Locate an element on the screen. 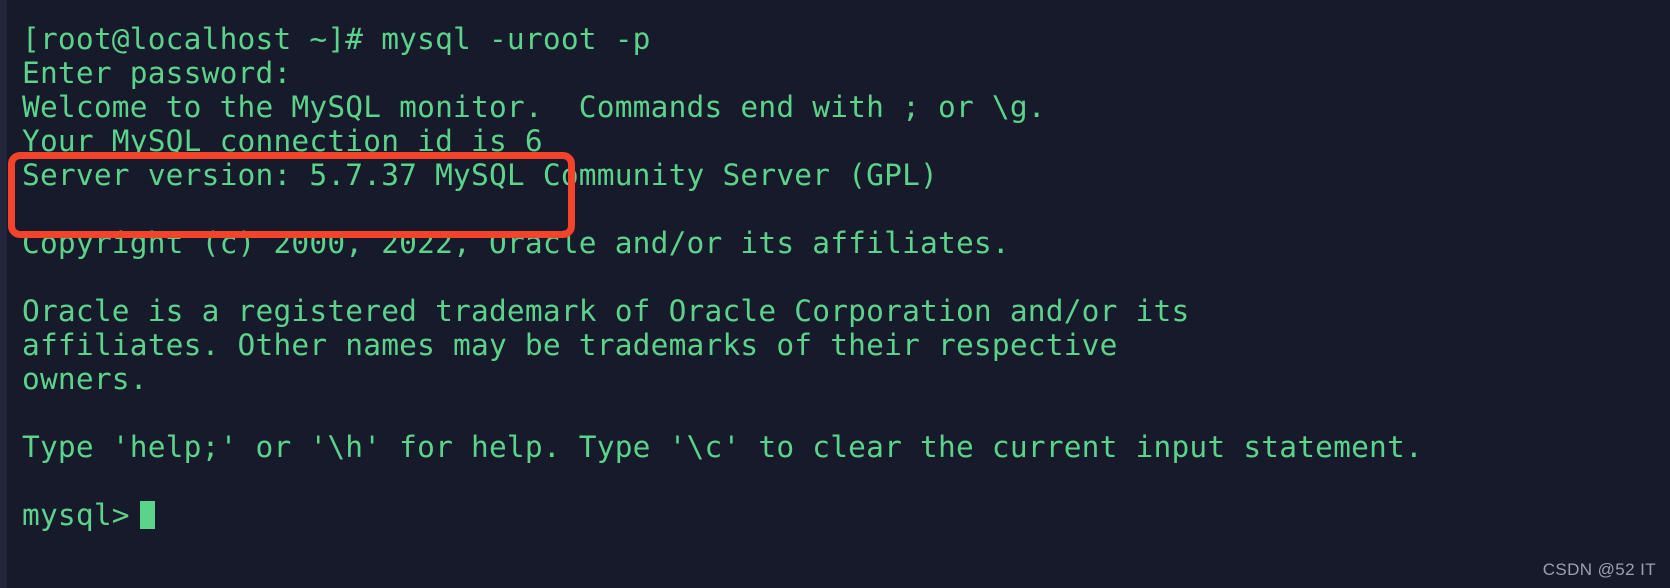 This screenshot has width=1670, height=588. terminal-line-prompt-command: [root@localhost ~]# mysql -uroot -p is located at coordinates (336, 39).